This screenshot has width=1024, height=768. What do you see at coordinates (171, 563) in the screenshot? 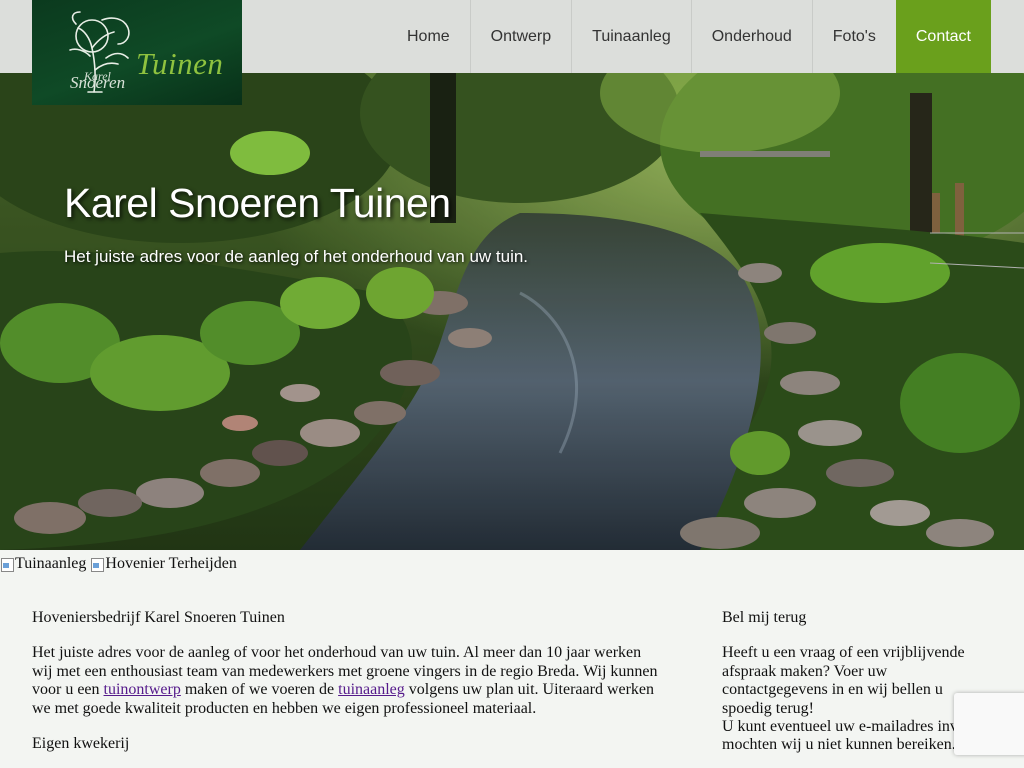
I see `image-alt-text: Hovenier Terheijden` at bounding box center [171, 563].